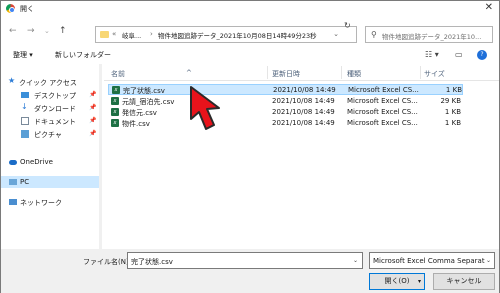 The height and width of the screenshot is (293, 500). I want to click on filename-input: 完了状態.csv ⌄, so click(245, 260).